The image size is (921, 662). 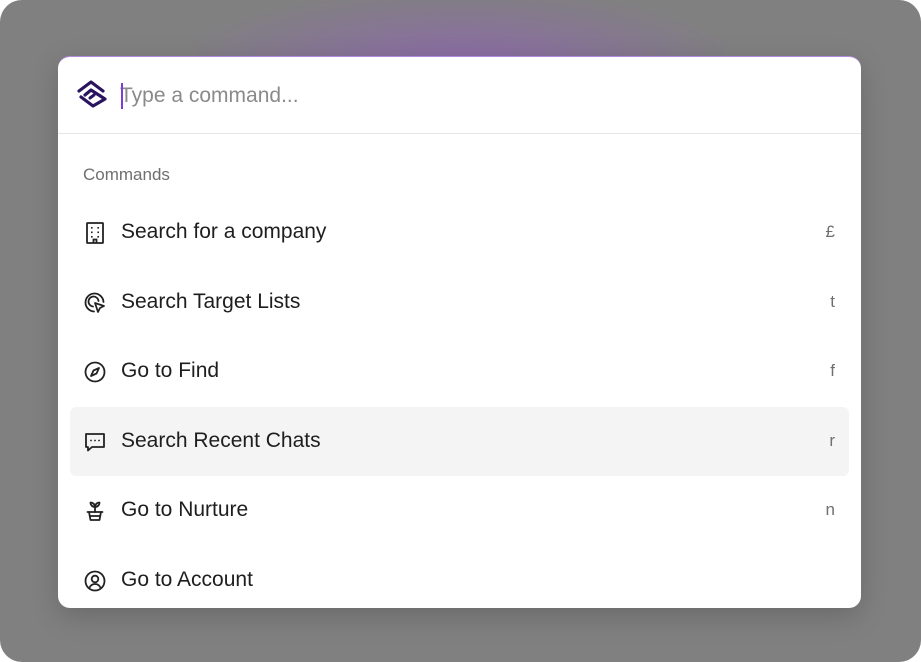 What do you see at coordinates (832, 301) in the screenshot?
I see `shortcut-key: t` at bounding box center [832, 301].